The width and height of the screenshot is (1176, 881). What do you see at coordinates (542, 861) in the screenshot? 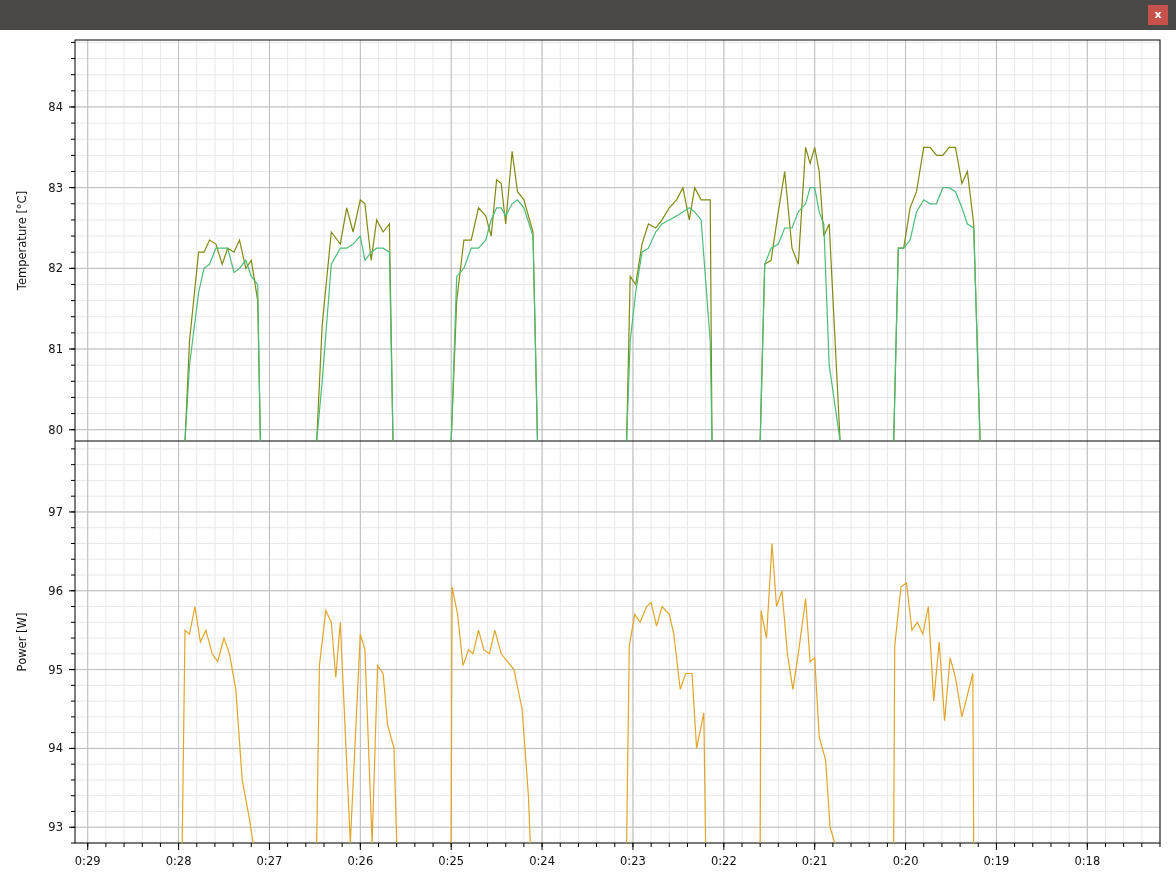
I see `axis-tick-label: 0:24` at bounding box center [542, 861].